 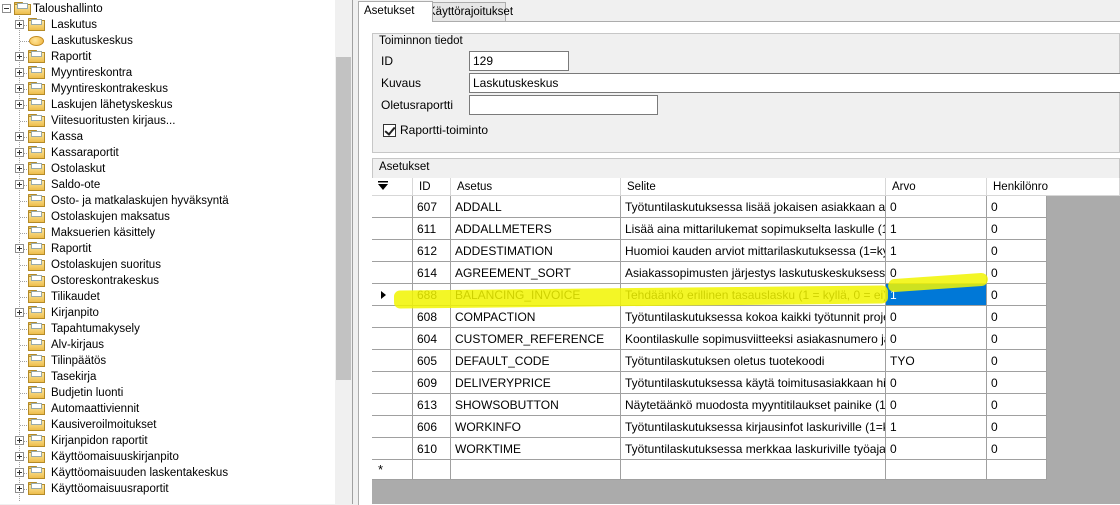 What do you see at coordinates (536, 427) in the screenshot?
I see `cell-asetus: WORKINFO` at bounding box center [536, 427].